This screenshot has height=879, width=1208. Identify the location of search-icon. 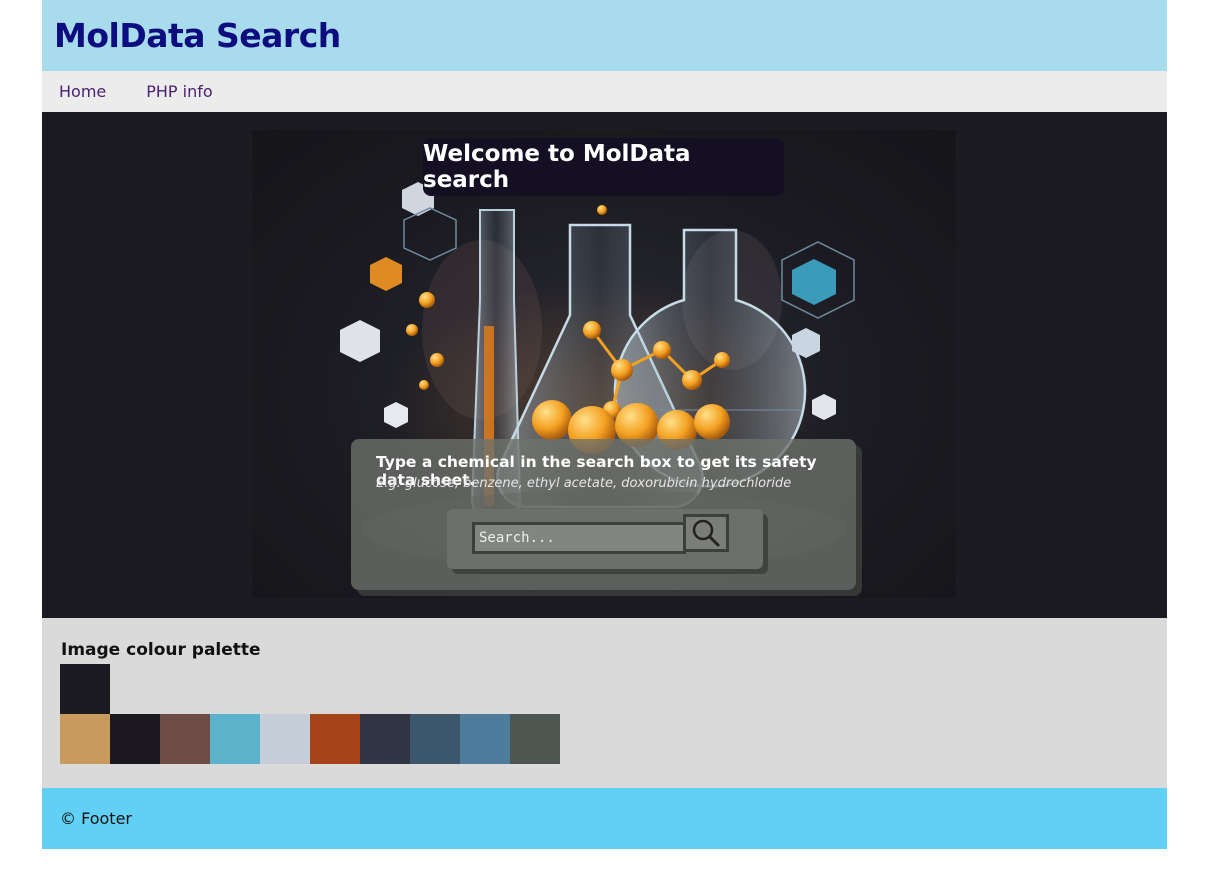
(706, 533).